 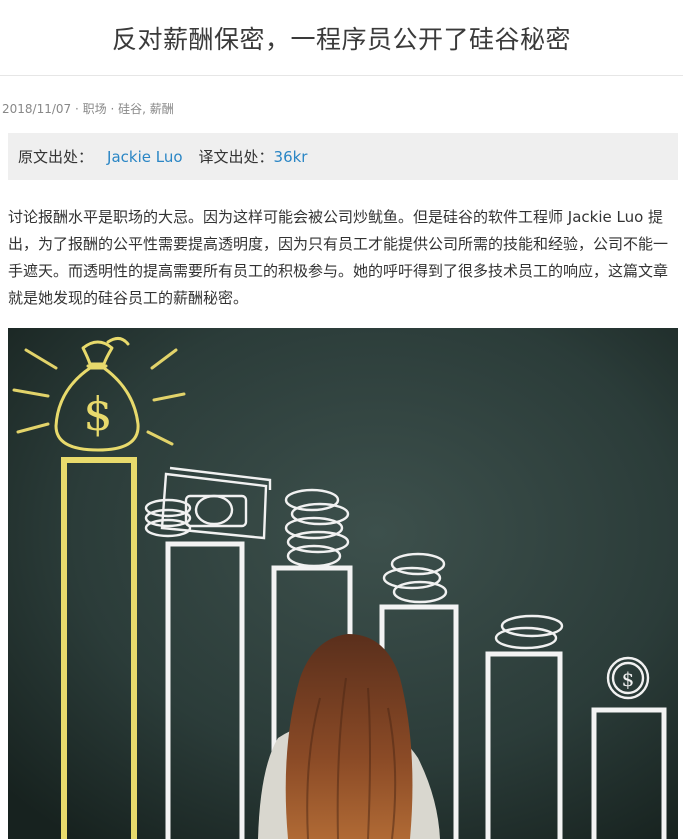 I want to click on article-header: 反对薪酬保密，一程序员公开了硅谷秘密, so click(x=341, y=38).